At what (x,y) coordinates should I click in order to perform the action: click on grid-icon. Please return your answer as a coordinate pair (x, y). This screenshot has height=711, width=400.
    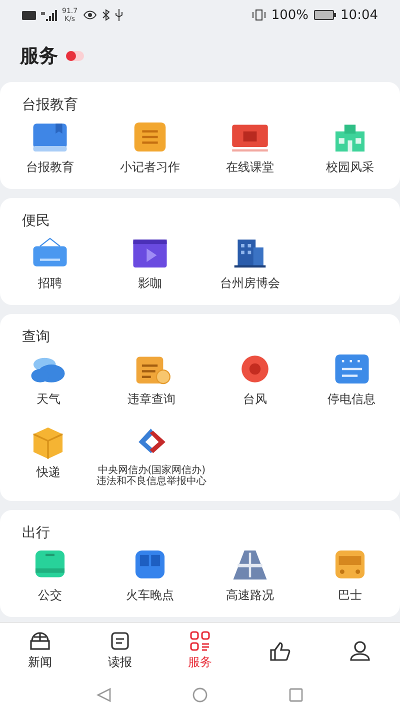
    Looking at the image, I should click on (200, 641).